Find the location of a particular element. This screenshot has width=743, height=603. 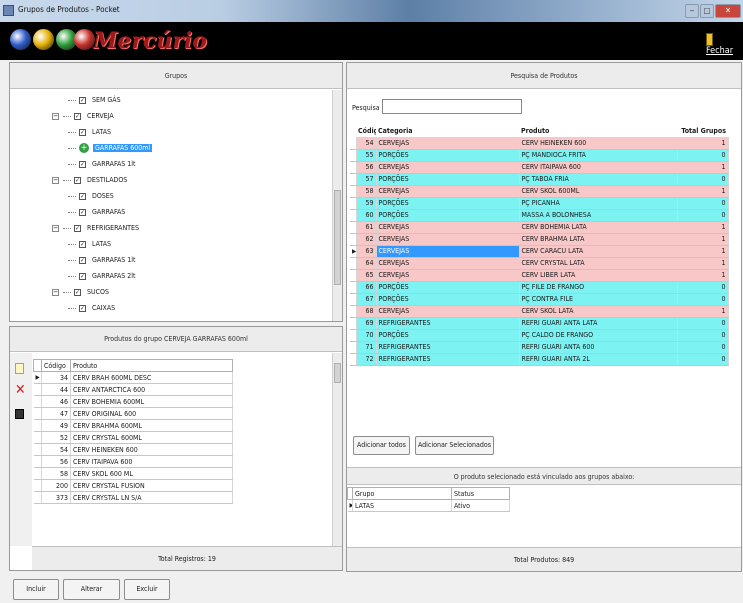

table-row: 71 REFRIGERANTES REFRI GUARI ANTA 600 0 is located at coordinates (539, 347).